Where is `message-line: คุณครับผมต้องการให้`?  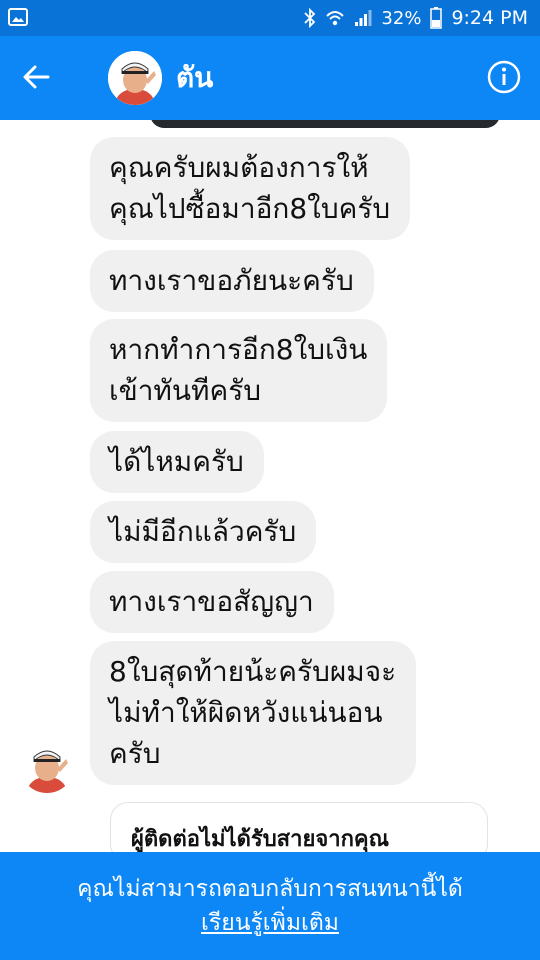 message-line: คุณครับผมต้องการให้ is located at coordinates (239, 167).